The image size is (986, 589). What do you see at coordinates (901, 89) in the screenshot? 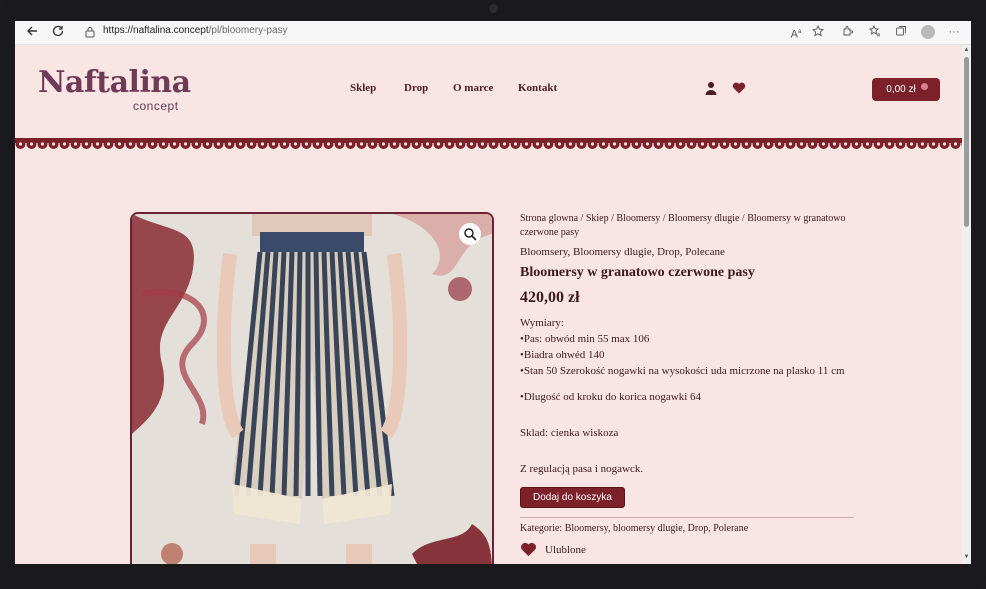
I see `cart-total: 0,00 zł` at bounding box center [901, 89].